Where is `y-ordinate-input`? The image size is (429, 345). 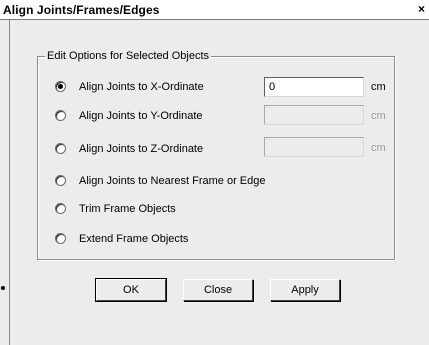
y-ordinate-input is located at coordinates (314, 115).